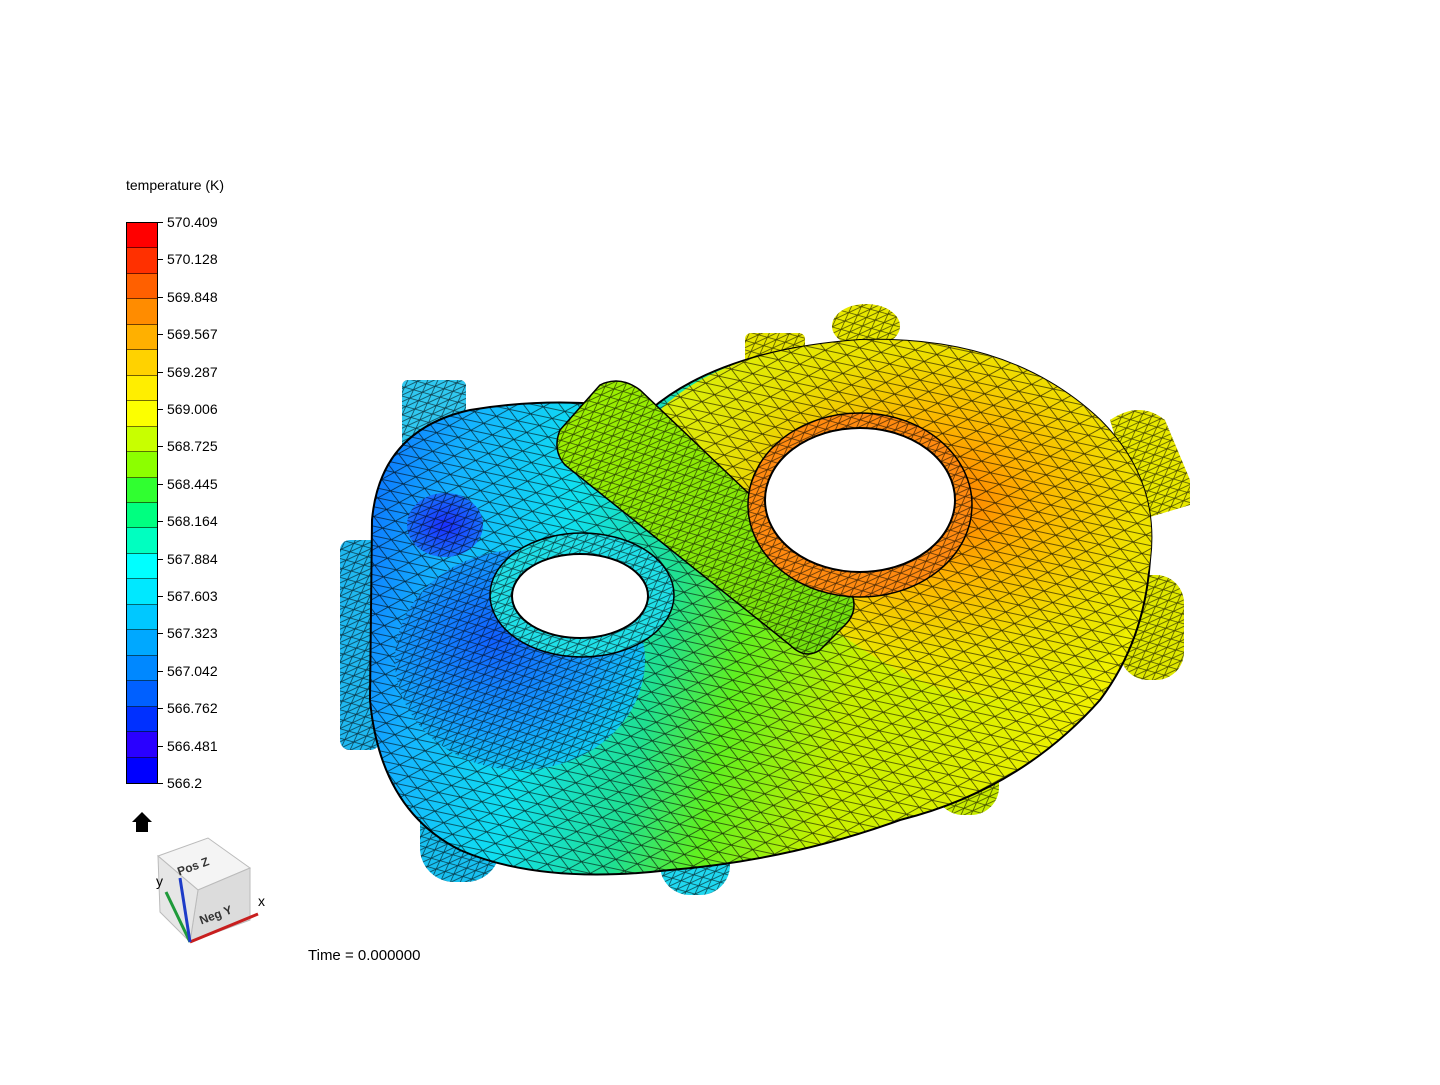 The image size is (1440, 1085). Describe the element at coordinates (185, 783) in the screenshot. I see `tick-label: 566.2` at that location.